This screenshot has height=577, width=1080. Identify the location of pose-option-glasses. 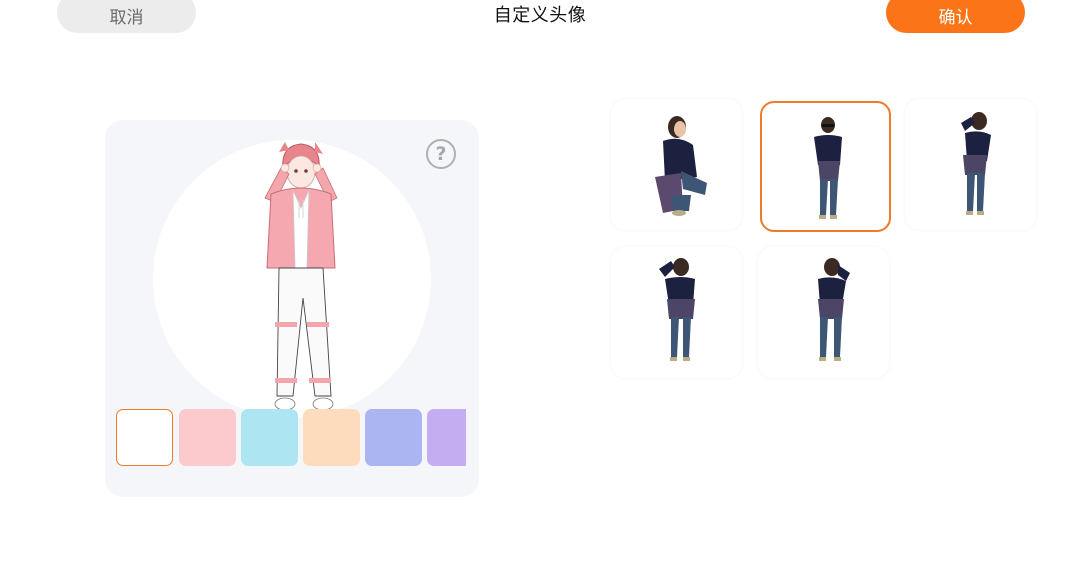
(825, 166).